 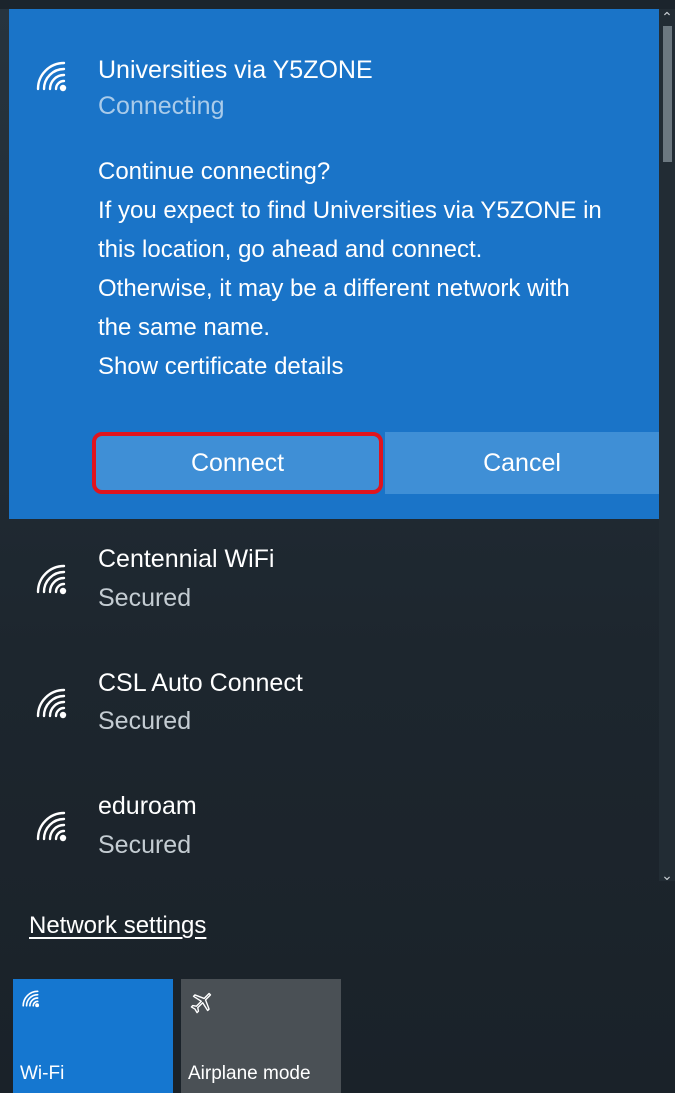 What do you see at coordinates (117, 926) in the screenshot?
I see `network-settings-link: Network settings` at bounding box center [117, 926].